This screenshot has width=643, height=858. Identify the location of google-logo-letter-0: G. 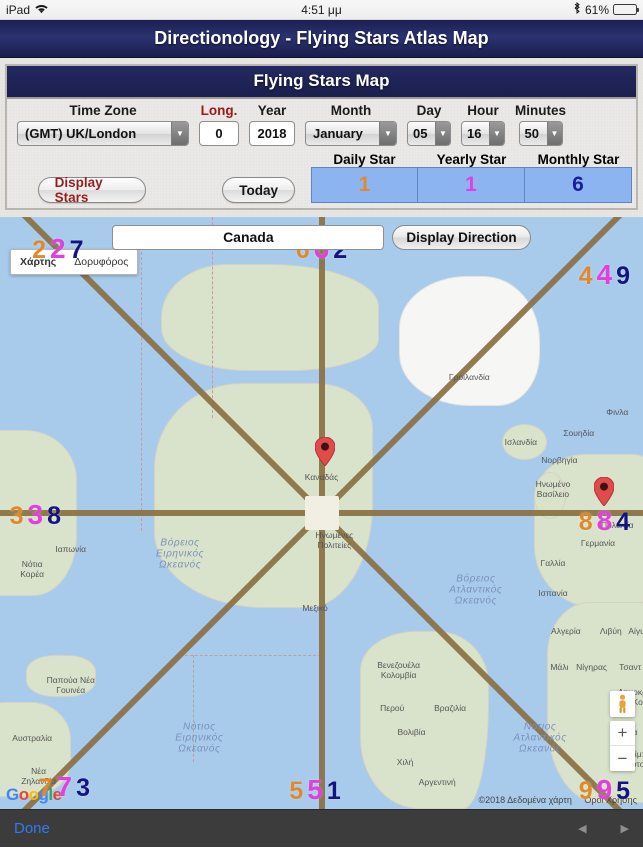
(12, 794).